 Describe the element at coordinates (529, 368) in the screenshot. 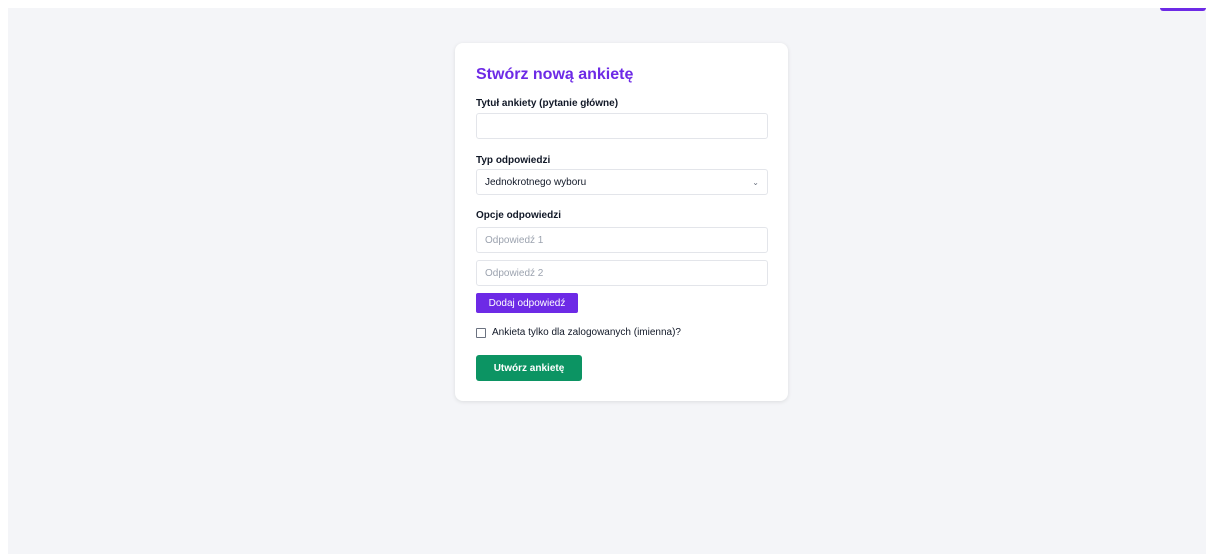

I see `create-survey-button: Utwórz ankietę` at that location.